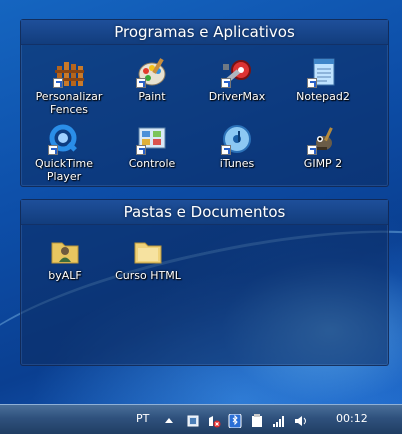 This screenshot has height=434, width=402. I want to click on desktop-icon-itunes: iTunes, so click(237, 146).